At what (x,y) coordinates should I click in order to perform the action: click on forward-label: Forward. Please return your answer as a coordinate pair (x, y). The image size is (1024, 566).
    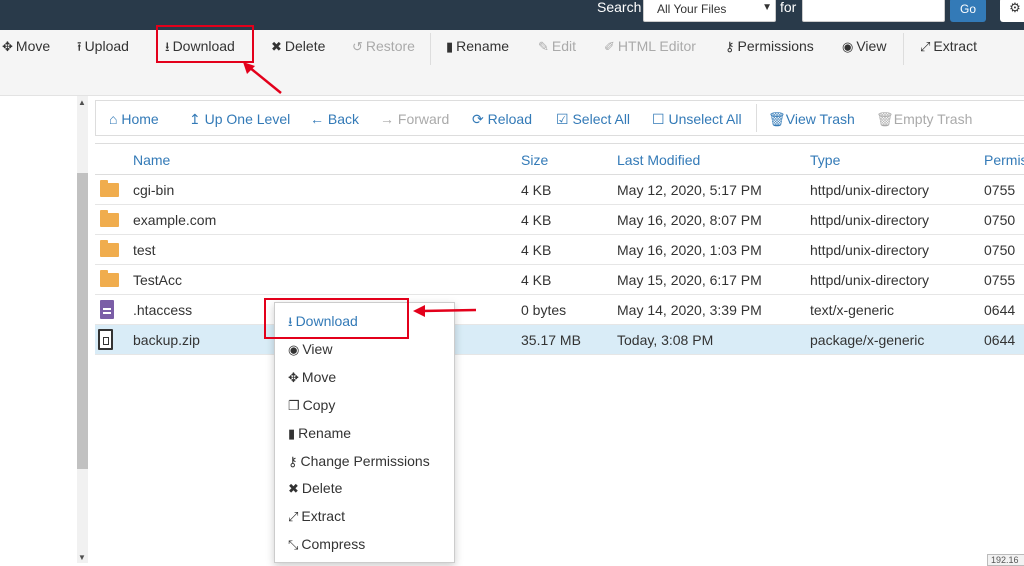
    Looking at the image, I should click on (423, 119).